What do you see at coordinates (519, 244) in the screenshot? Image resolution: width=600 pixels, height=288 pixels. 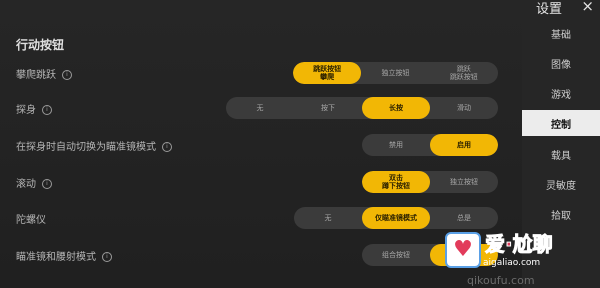 I see `watermark-brand: 爱·尬聊` at bounding box center [519, 244].